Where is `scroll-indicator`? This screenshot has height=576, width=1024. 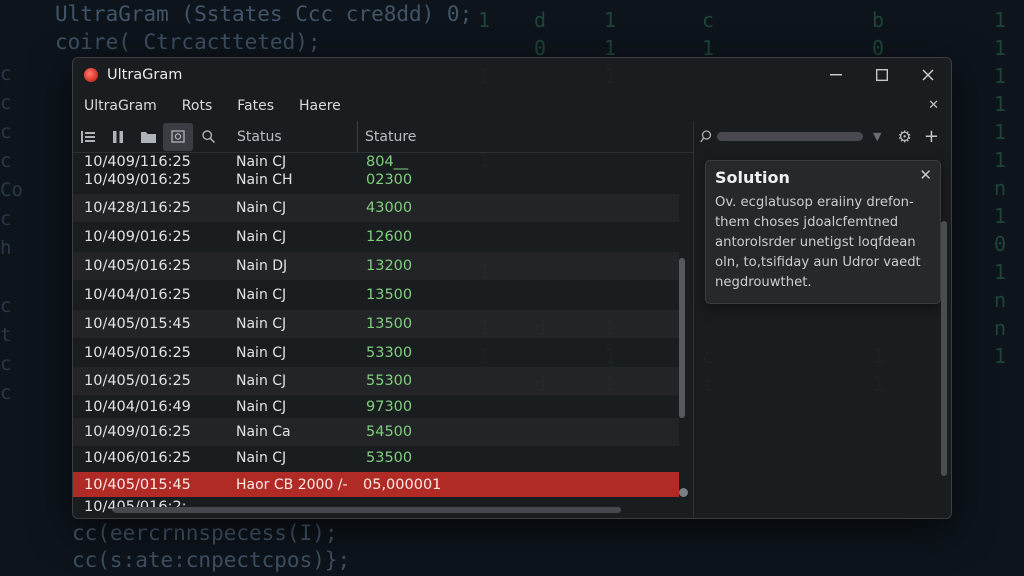
scroll-indicator is located at coordinates (683, 492).